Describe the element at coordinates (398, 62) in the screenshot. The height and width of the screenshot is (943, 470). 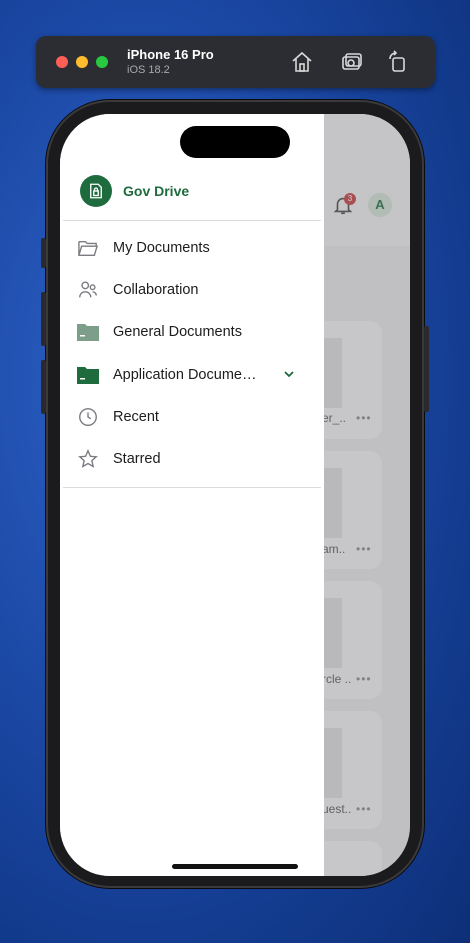
I see `rotate-icon` at that location.